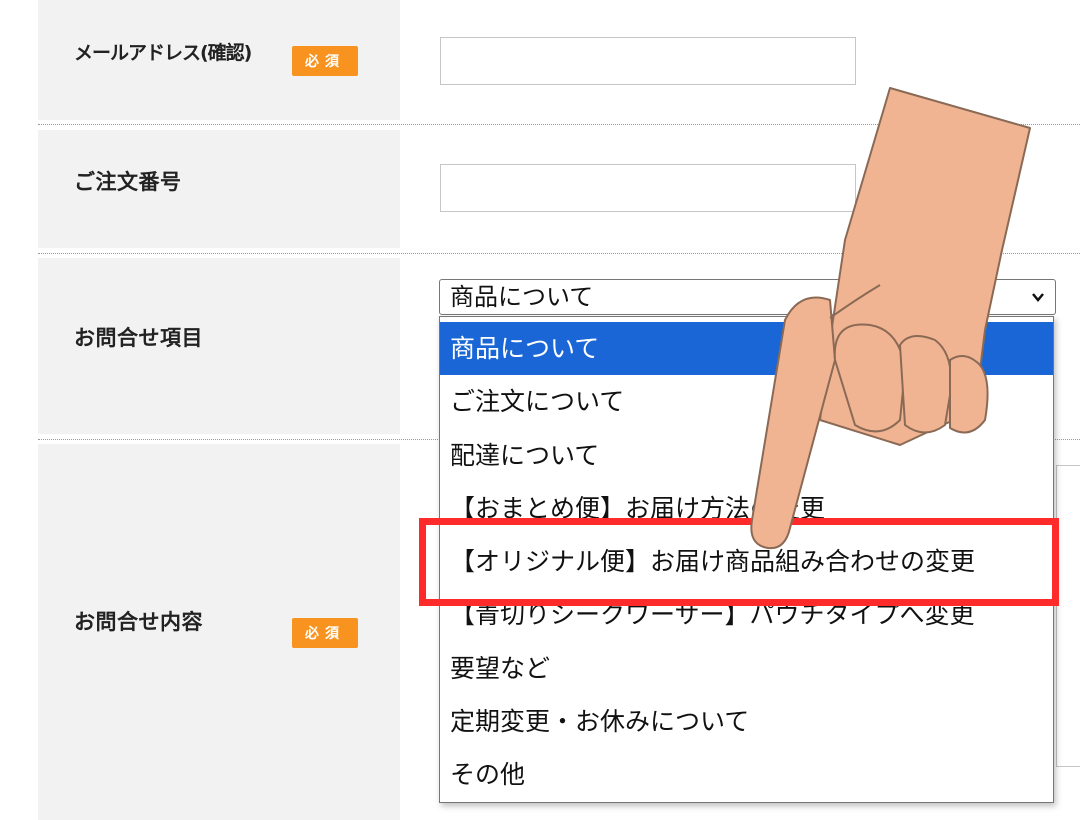 Image resolution: width=1080 pixels, height=820 pixels. What do you see at coordinates (648, 188) in the screenshot?
I see `order-number-input` at bounding box center [648, 188].